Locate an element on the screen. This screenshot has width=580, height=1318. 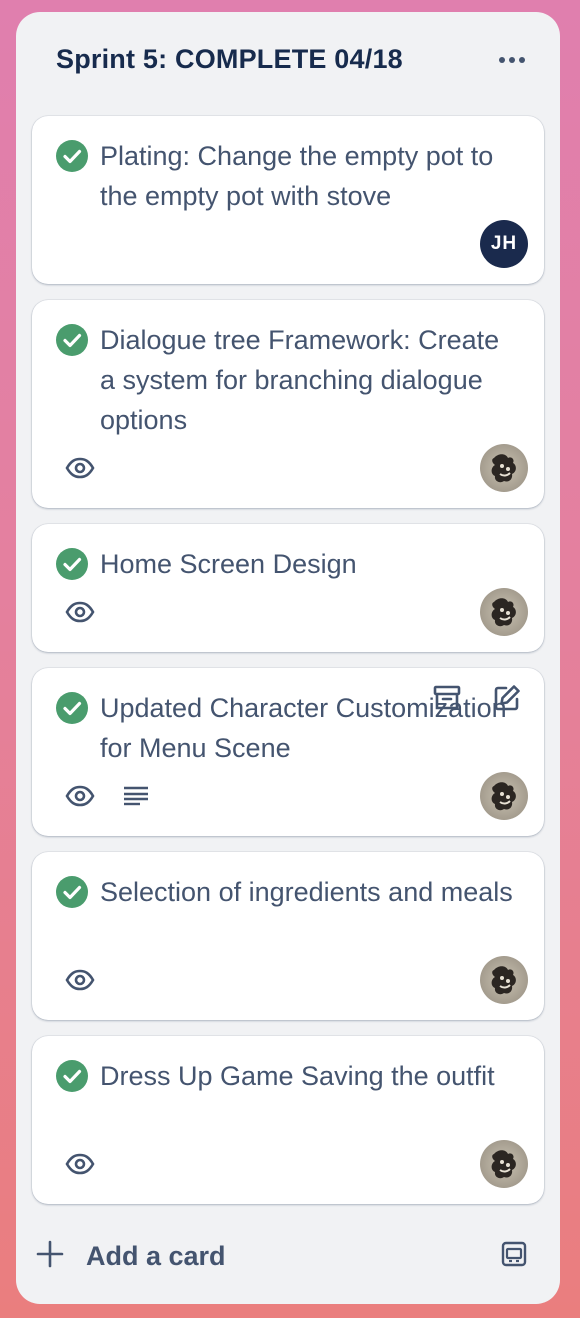
more-horizontal-icon is located at coordinates (512, 60).